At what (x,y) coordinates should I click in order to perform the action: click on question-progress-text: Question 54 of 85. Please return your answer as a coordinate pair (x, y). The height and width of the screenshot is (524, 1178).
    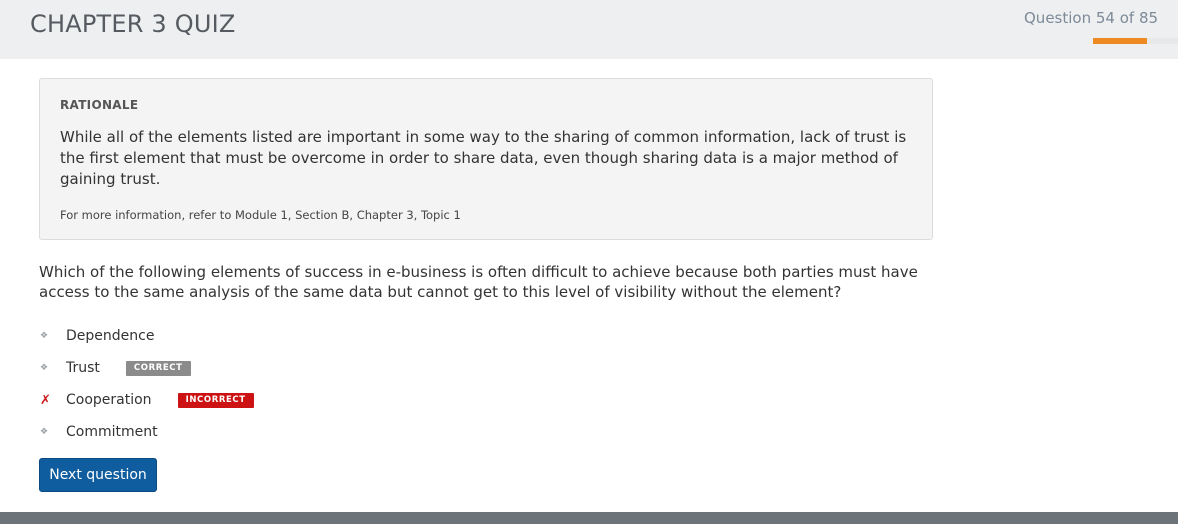
    Looking at the image, I should click on (1091, 18).